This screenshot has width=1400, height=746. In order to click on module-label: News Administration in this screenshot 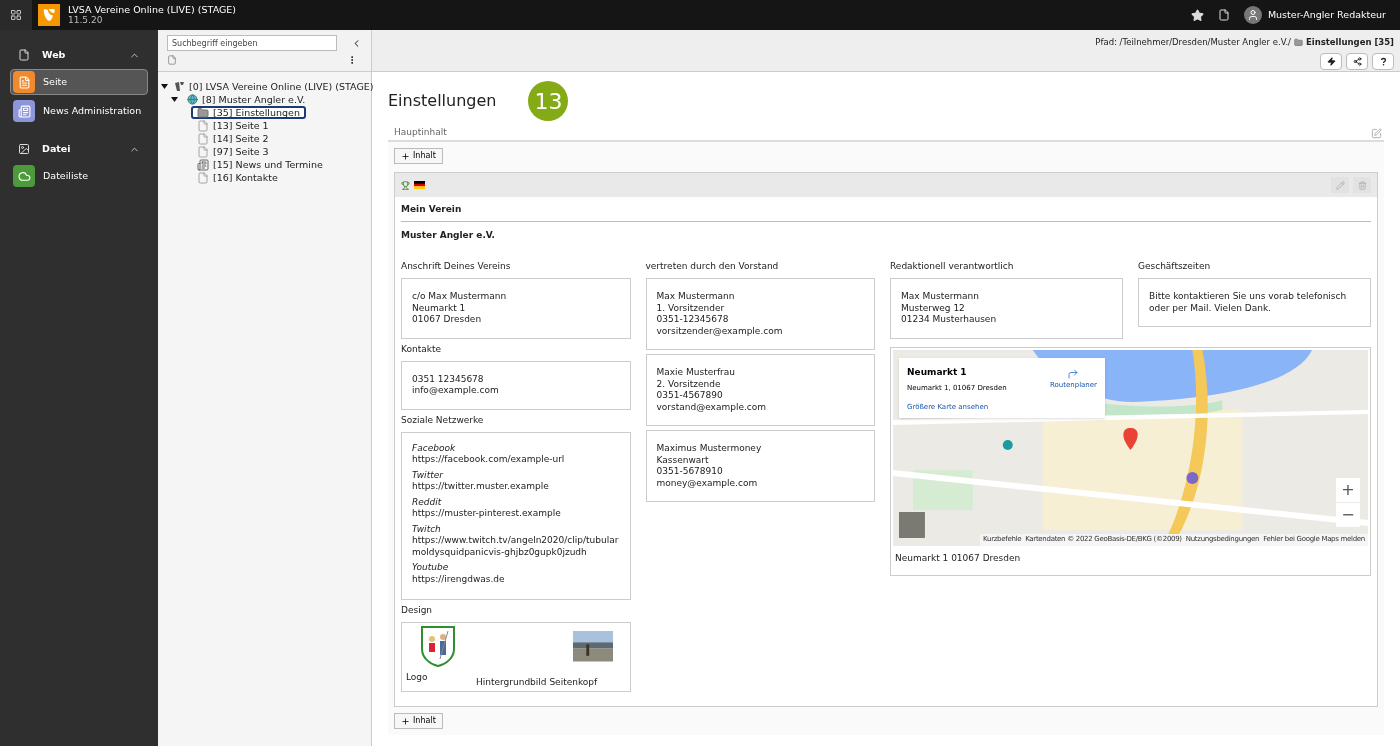, I will do `click(92, 110)`.